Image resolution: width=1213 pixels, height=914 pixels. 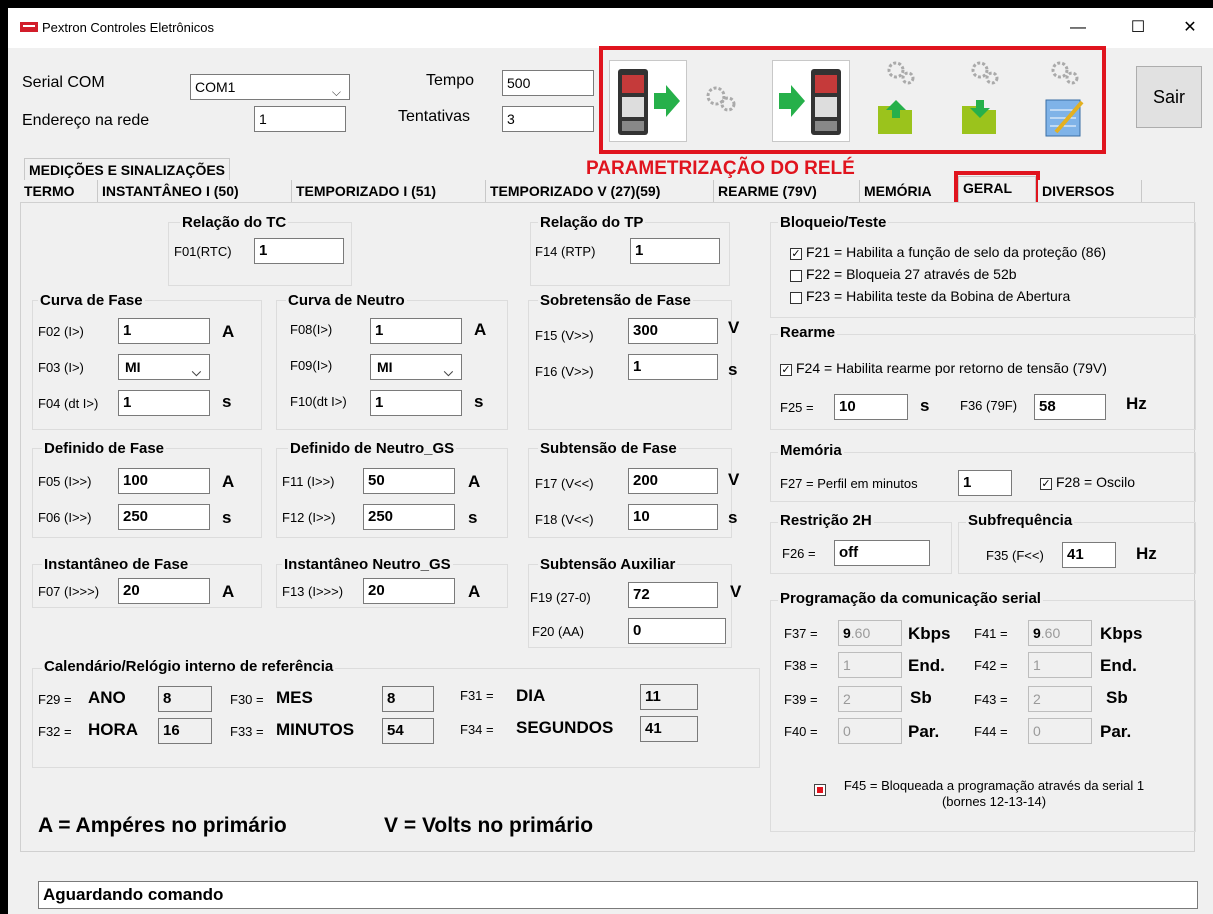 What do you see at coordinates (925, 405) in the screenshot?
I see `f25-unit: s` at bounding box center [925, 405].